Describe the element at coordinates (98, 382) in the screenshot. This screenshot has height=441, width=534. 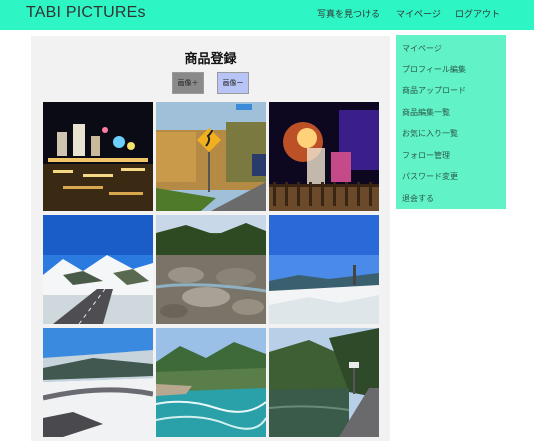
I see `photo-snowy-valley-road` at that location.